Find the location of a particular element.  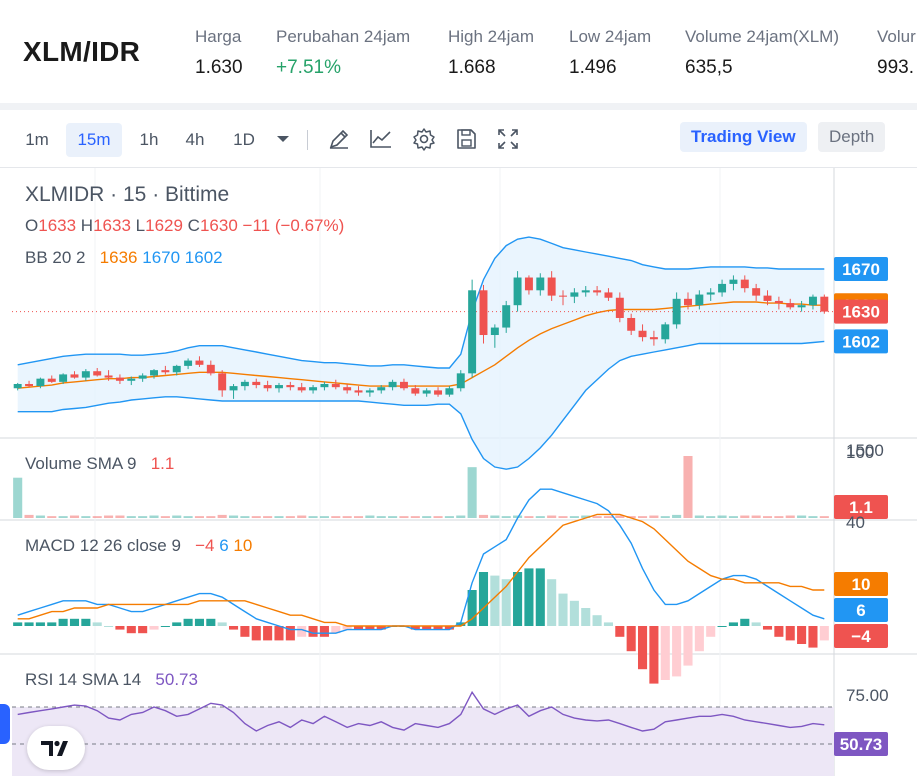

timeframe-1h: 1h is located at coordinates (149, 140).